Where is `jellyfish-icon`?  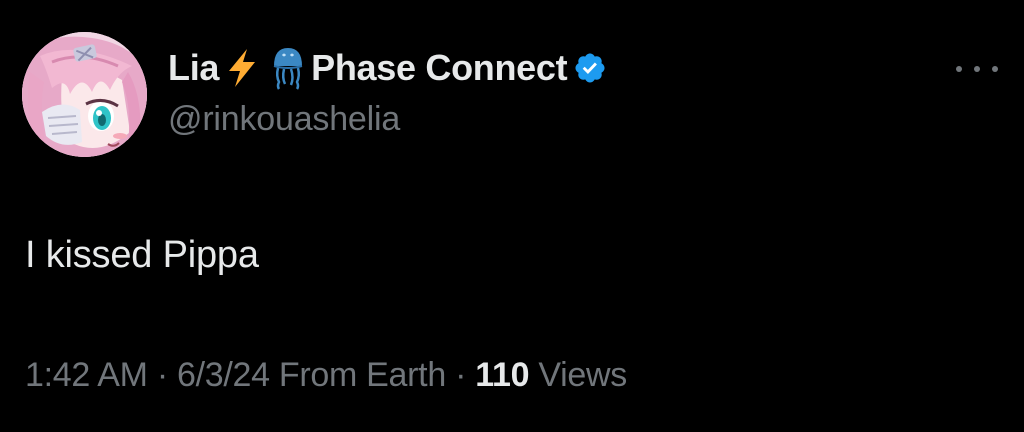 jellyfish-icon is located at coordinates (288, 68).